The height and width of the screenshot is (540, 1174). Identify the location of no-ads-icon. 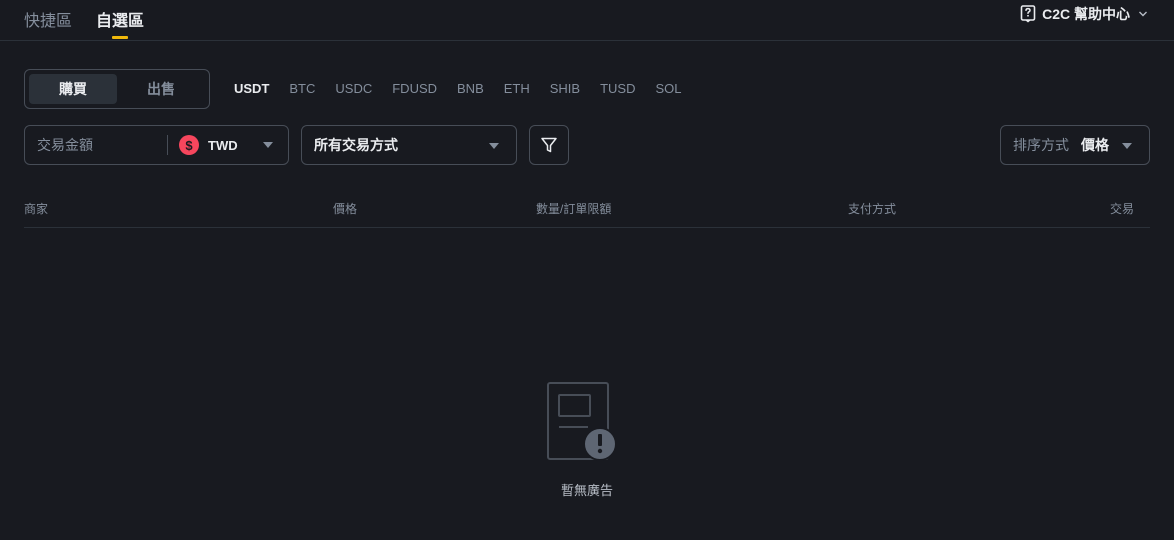
(582, 421).